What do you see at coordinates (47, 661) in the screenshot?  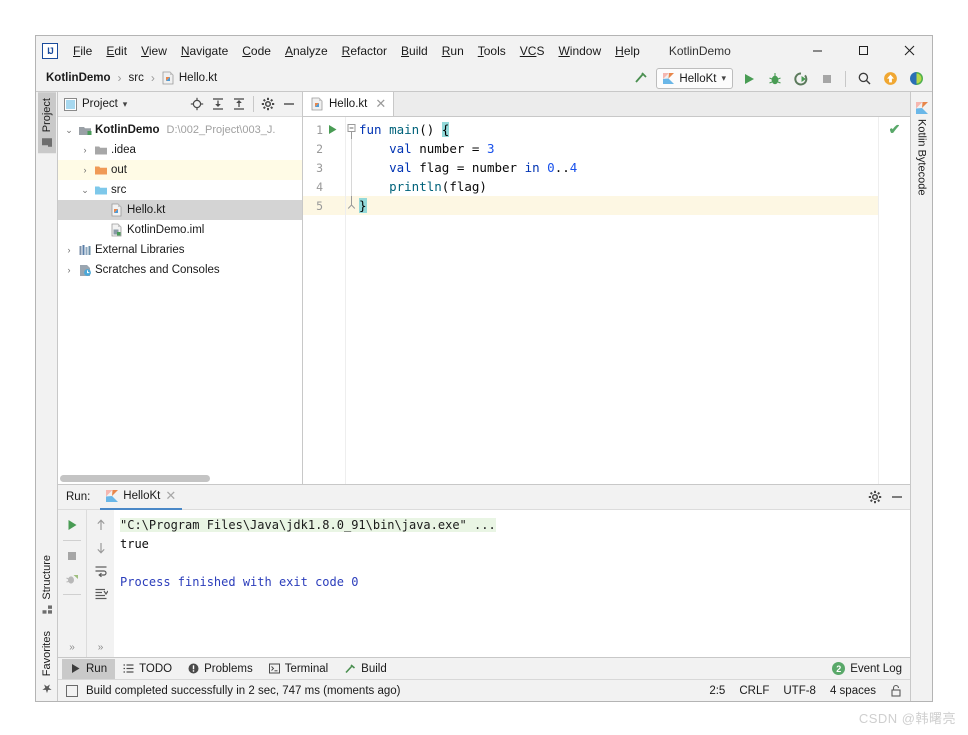 I see `sidebar-item-favorites: ★ Favorites` at bounding box center [47, 661].